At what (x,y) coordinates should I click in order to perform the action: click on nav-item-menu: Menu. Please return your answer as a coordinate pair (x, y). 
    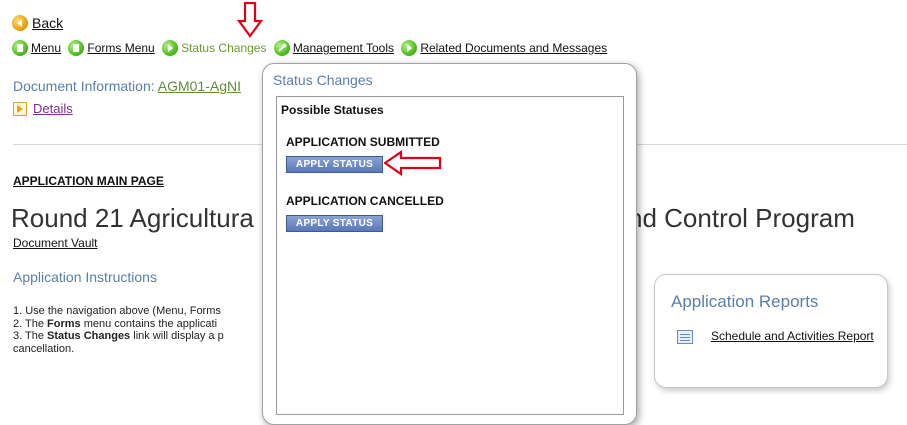
    Looking at the image, I should click on (36, 48).